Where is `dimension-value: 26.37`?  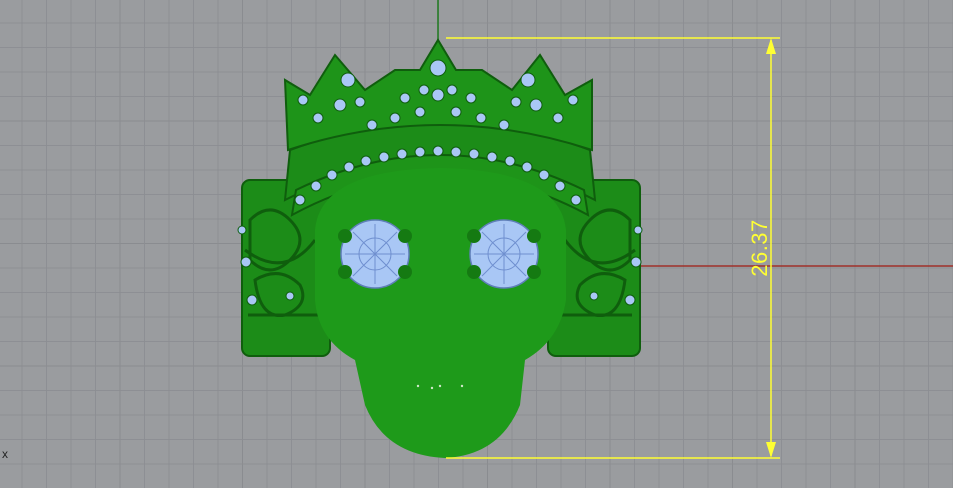 dimension-value: 26.37 is located at coordinates (760, 248).